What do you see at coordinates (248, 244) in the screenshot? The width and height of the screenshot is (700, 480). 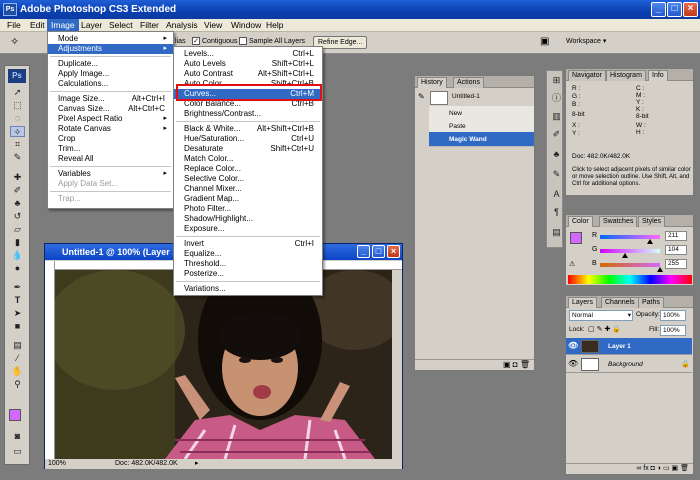 I see `adjust-menu-item-invert: Invert Ctrl+I` at bounding box center [248, 244].